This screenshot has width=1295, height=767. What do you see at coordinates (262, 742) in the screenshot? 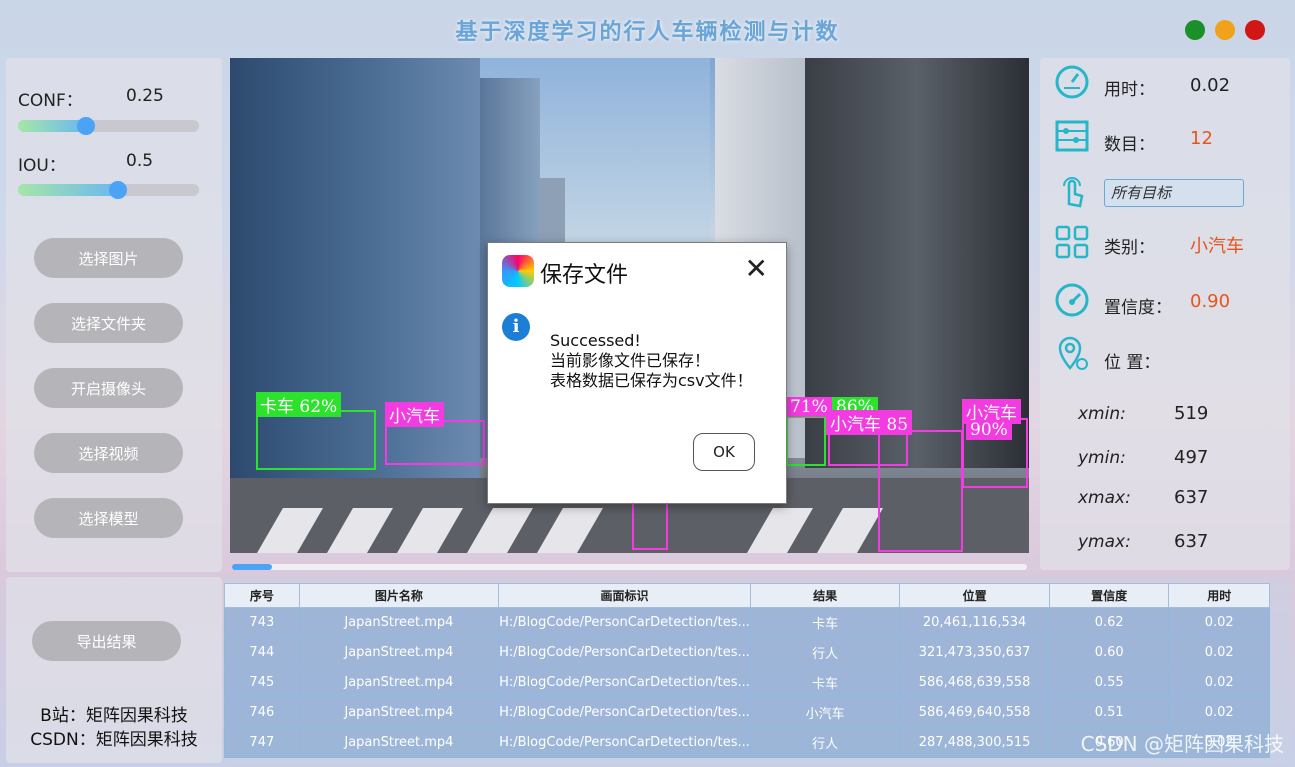
I see `table-cell: 747` at bounding box center [262, 742].